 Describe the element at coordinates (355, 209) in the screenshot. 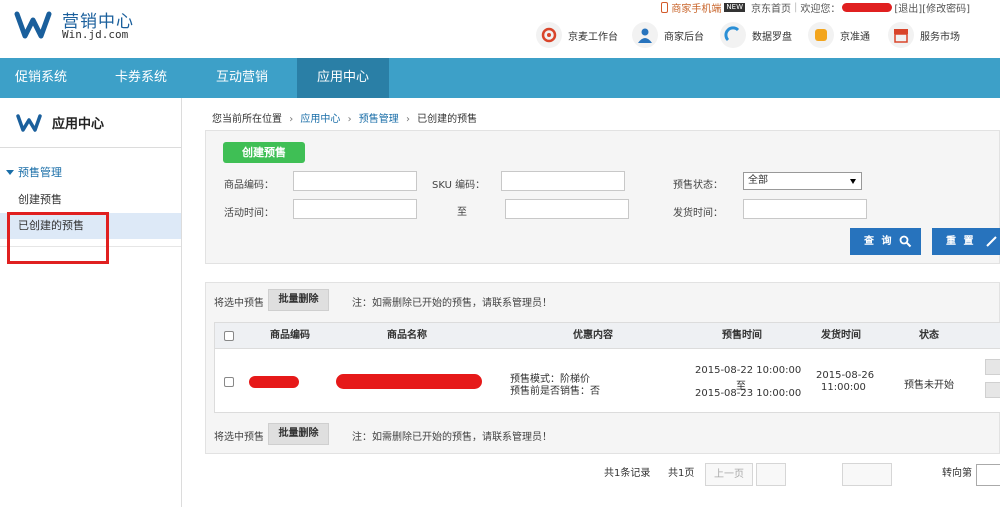

I see `activity-start-input` at that location.